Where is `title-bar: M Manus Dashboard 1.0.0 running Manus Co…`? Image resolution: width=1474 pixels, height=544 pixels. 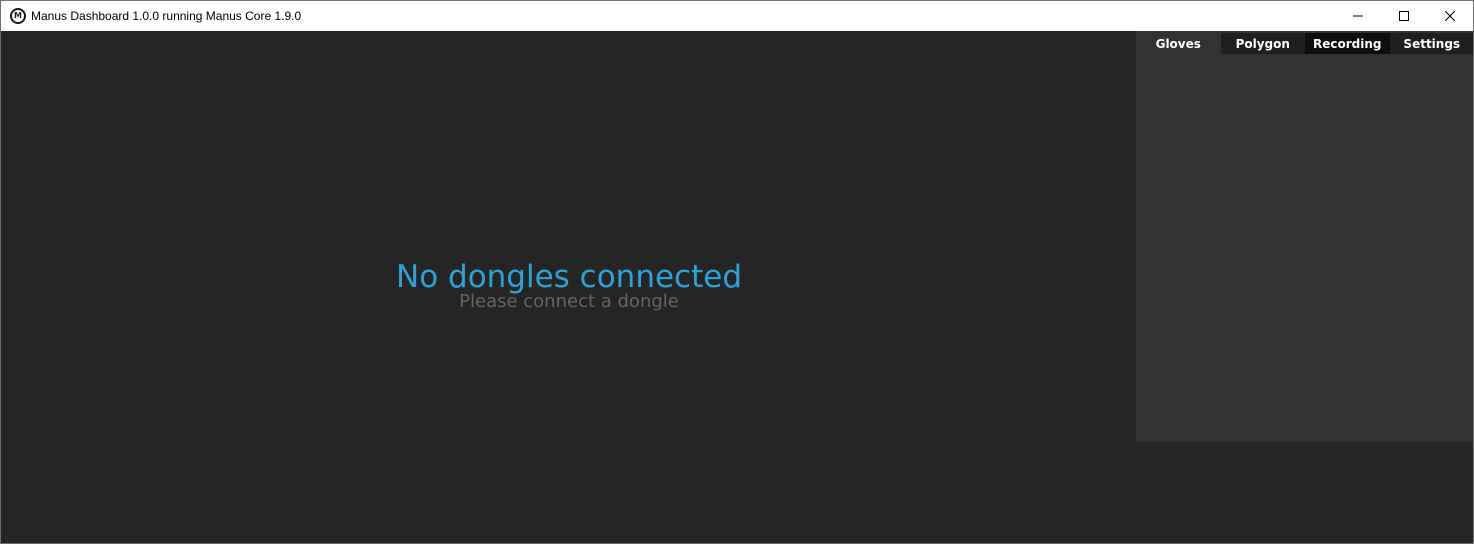
title-bar: M Manus Dashboard 1.0.0 running Manus Co… is located at coordinates (737, 16).